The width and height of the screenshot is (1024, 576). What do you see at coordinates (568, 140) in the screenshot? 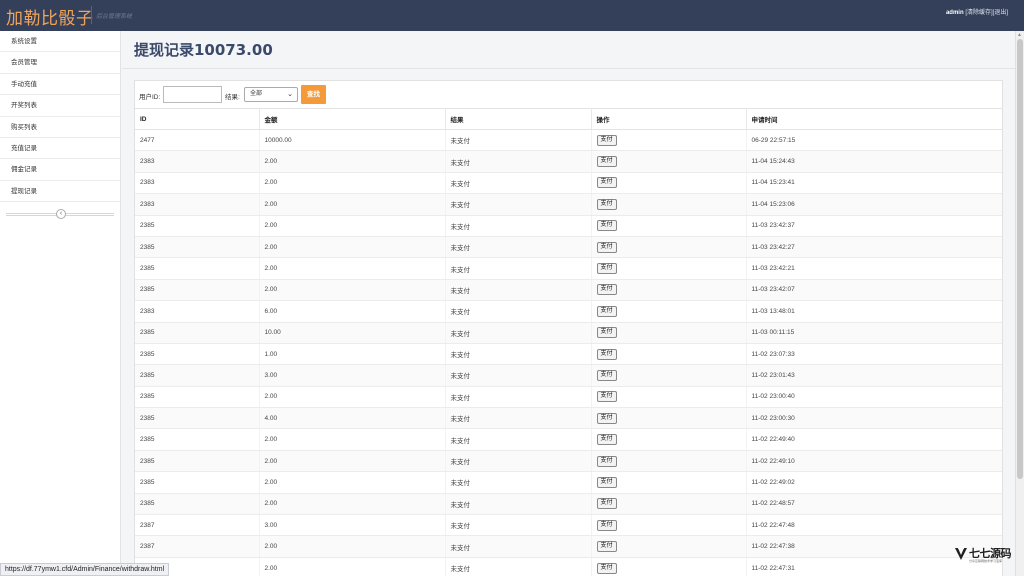
I see `table-row: 2477 10000.00 未支付 支付 06-29 22:57:15` at bounding box center [568, 140].